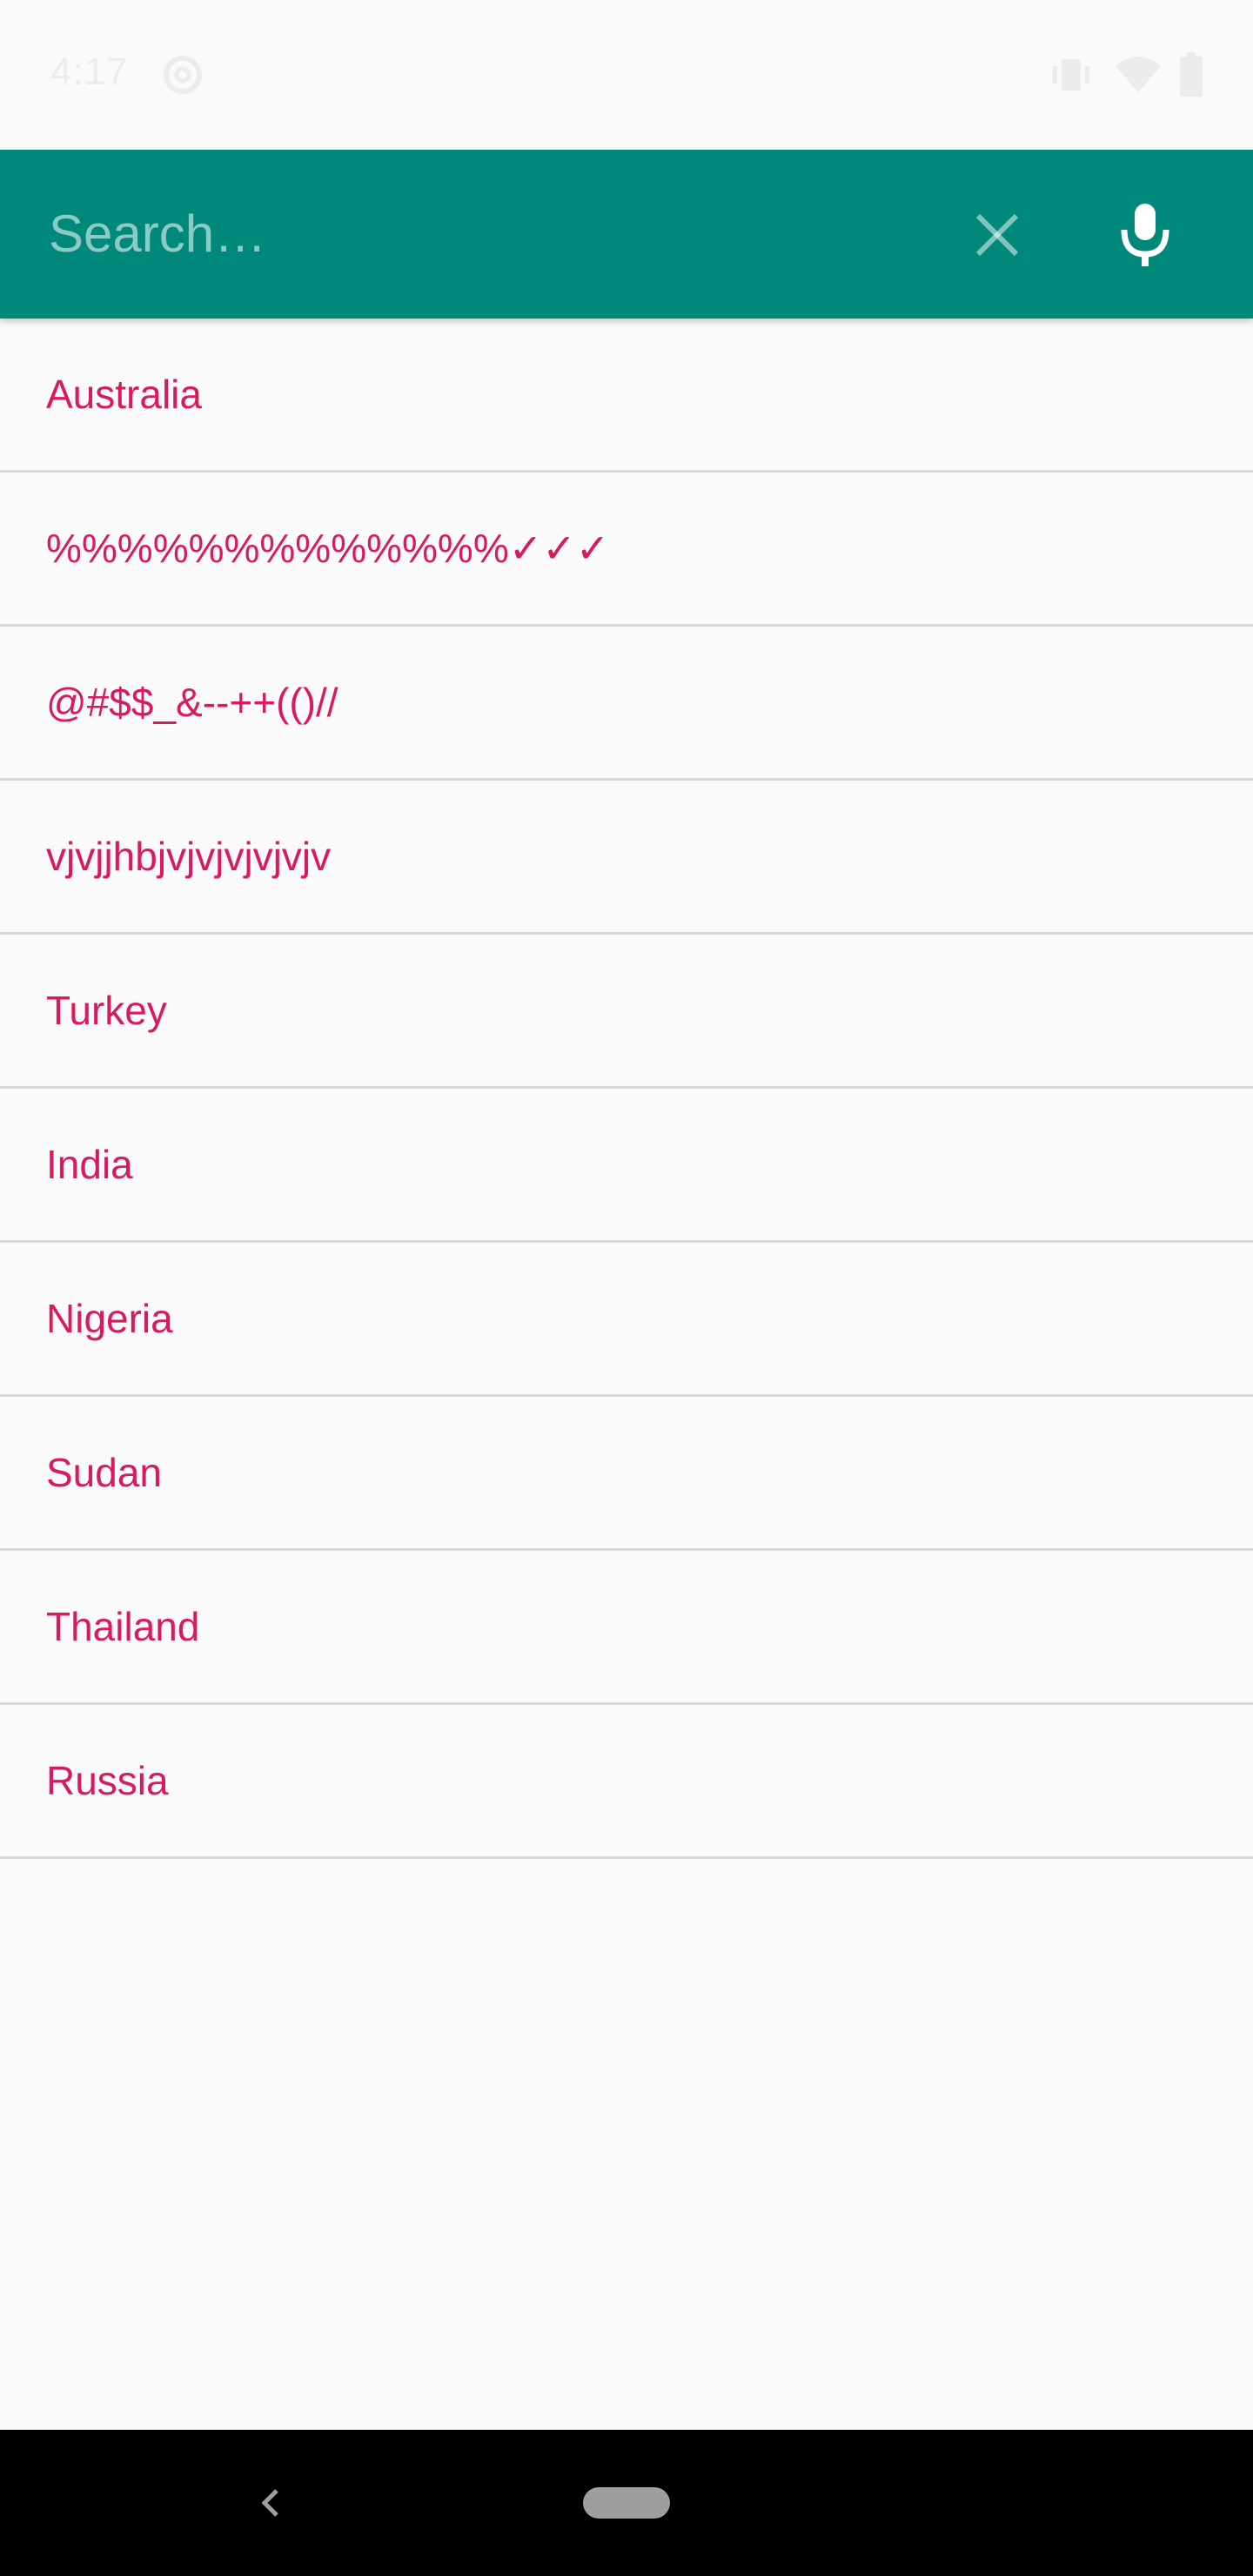 This screenshot has width=1253, height=2576. I want to click on list-item-label: vjvjjhbjvjvjvjvjvjv, so click(189, 857).